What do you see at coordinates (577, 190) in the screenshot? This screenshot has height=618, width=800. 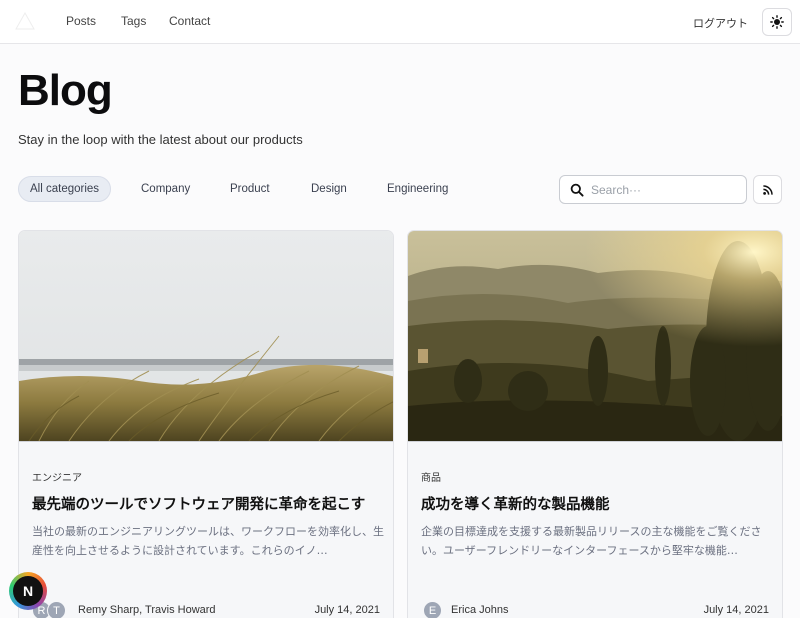 I see `search-icon` at bounding box center [577, 190].